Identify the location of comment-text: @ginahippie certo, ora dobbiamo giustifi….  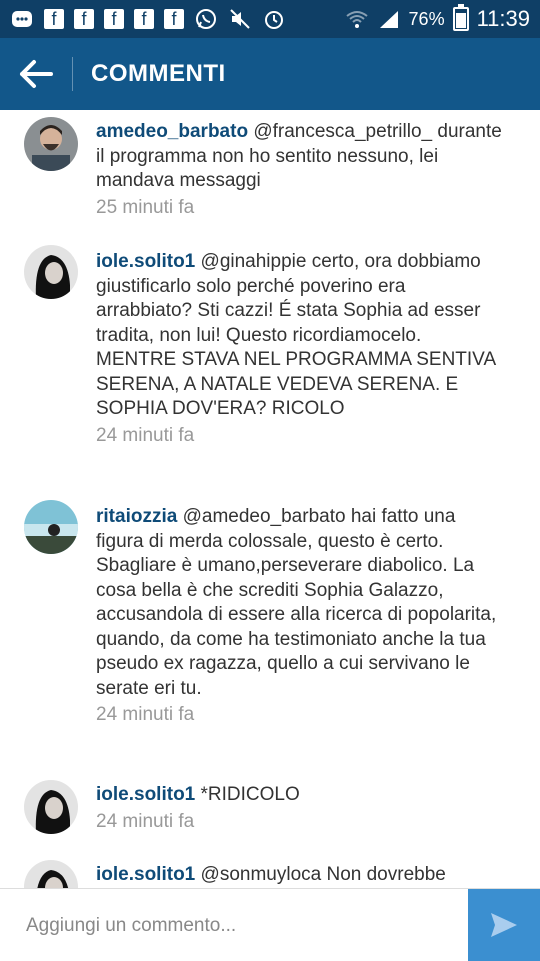
(296, 335).